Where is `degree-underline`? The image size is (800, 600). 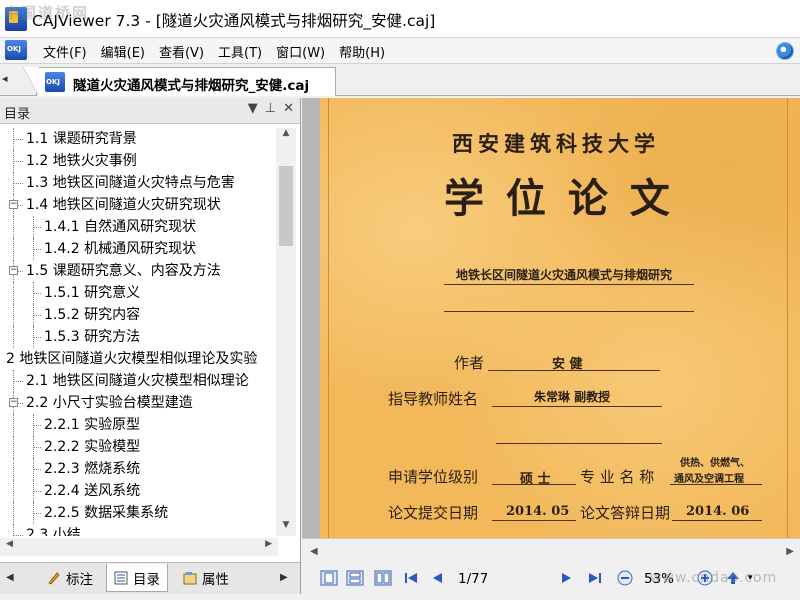
degree-underline is located at coordinates (534, 484).